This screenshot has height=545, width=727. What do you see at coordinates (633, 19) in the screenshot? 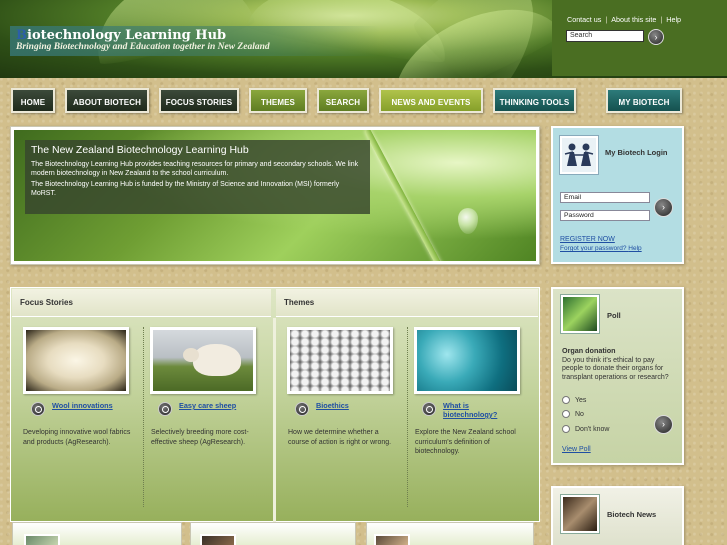
I see `about-site-link: About this site` at bounding box center [633, 19].